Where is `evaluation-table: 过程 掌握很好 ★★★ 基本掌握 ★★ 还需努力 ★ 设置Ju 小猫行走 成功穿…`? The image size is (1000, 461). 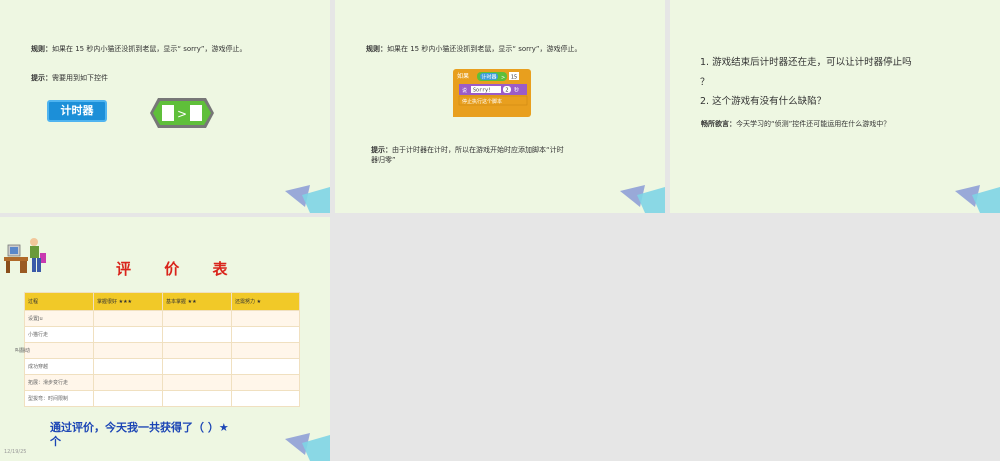 evaluation-table: 过程 掌握很好 ★★★ 基本掌握 ★★ 还需努力 ★ 设置Ju 小猫行走 成功穿… is located at coordinates (162, 349).